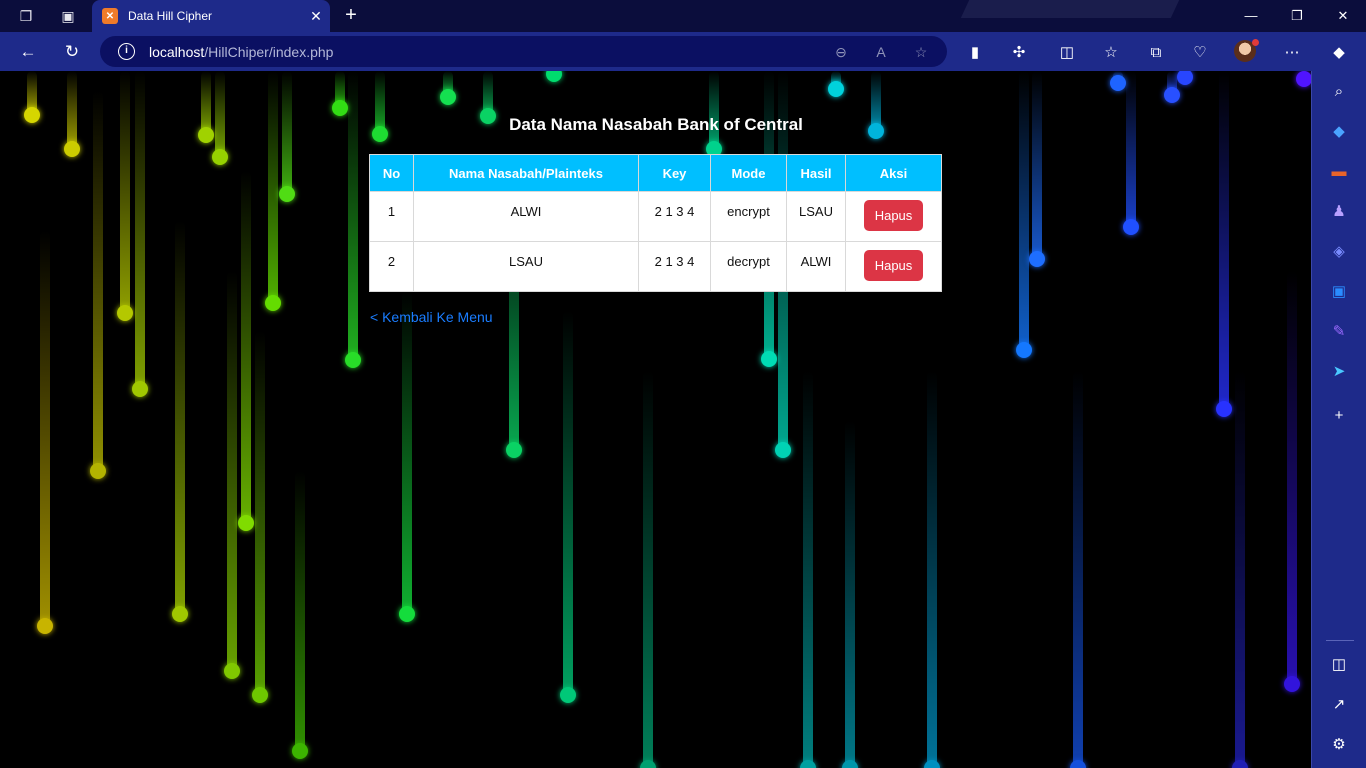 The image size is (1366, 768). I want to click on settings-gear-icon: ⚙, so click(1339, 744).